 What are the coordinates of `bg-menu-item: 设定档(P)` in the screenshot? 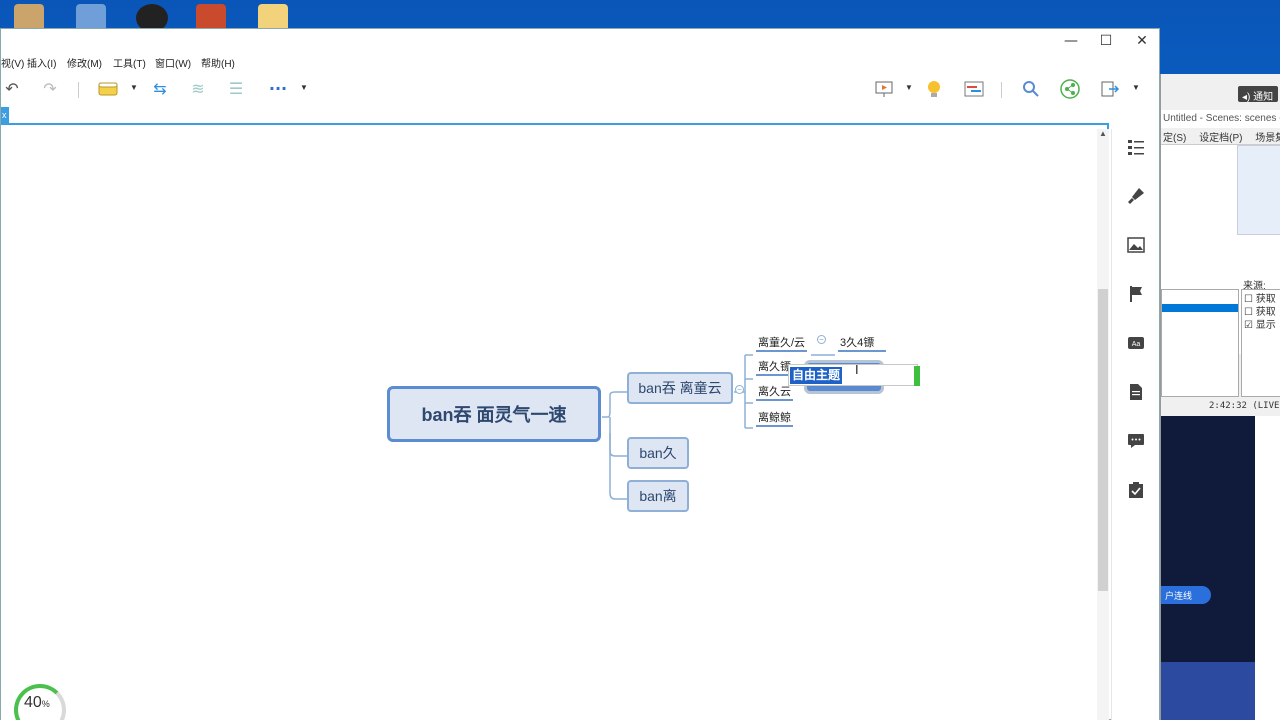 It's located at (1220, 138).